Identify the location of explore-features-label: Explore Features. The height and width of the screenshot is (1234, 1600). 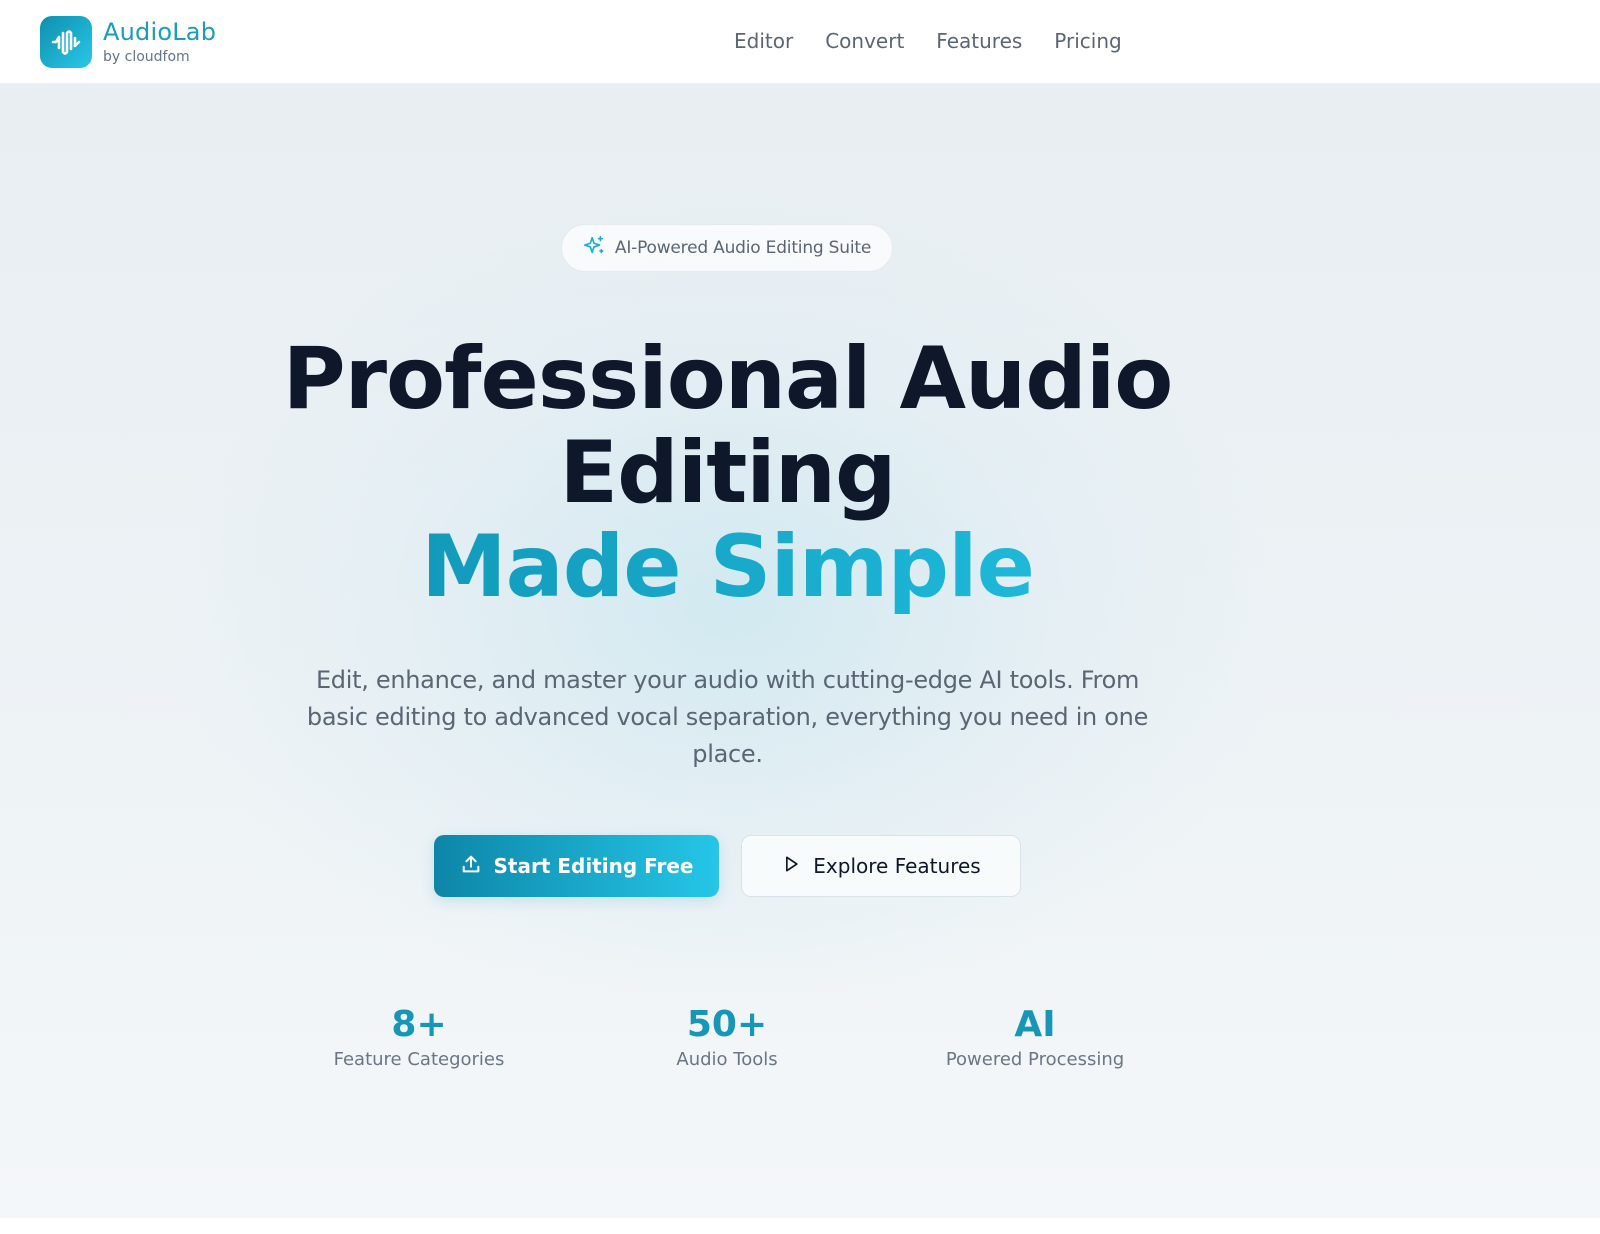
(897, 866).